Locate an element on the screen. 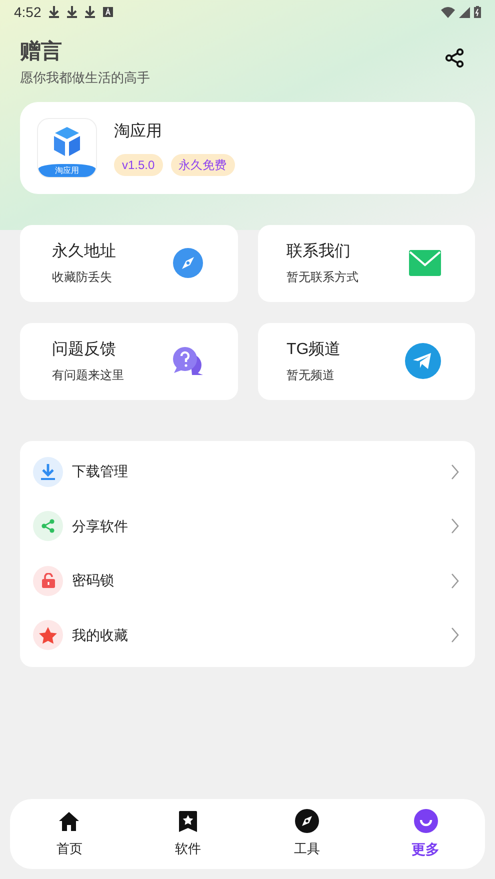 Image resolution: width=495 pixels, height=879 pixels. nav-tab: 更多 is located at coordinates (426, 834).